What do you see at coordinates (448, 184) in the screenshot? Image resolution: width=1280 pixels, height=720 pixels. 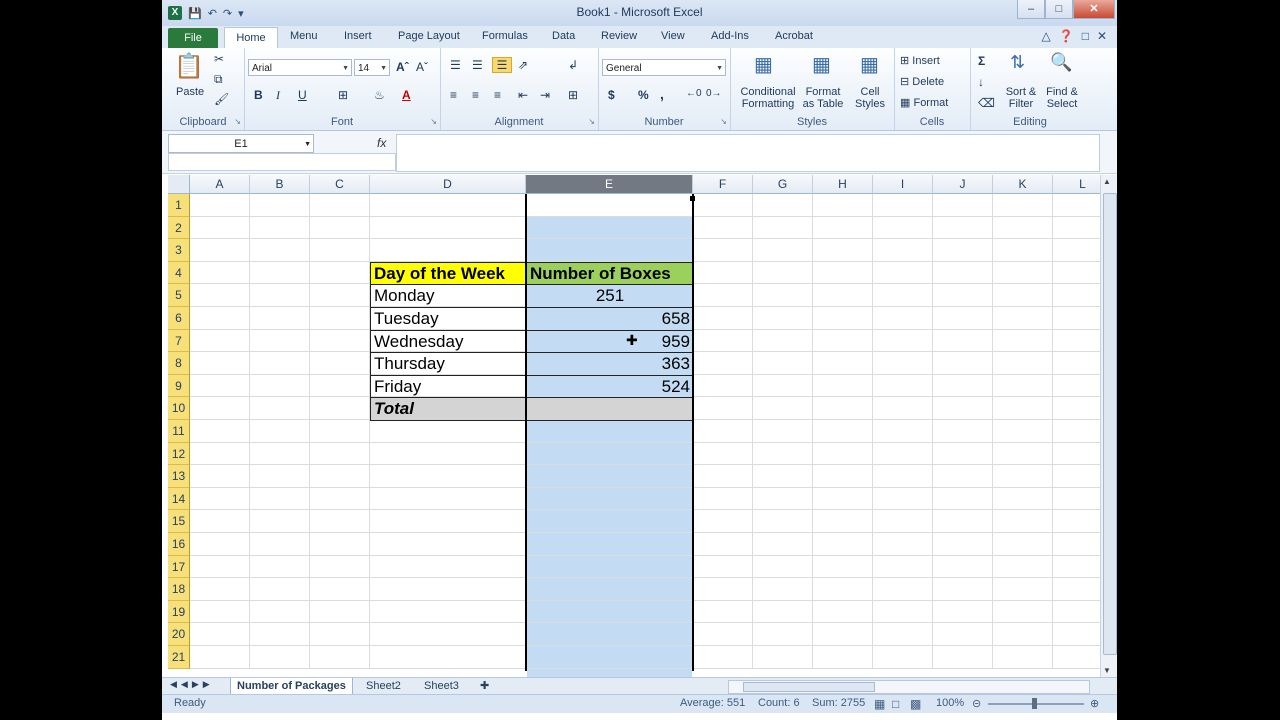 I see `column-header-d: D` at bounding box center [448, 184].